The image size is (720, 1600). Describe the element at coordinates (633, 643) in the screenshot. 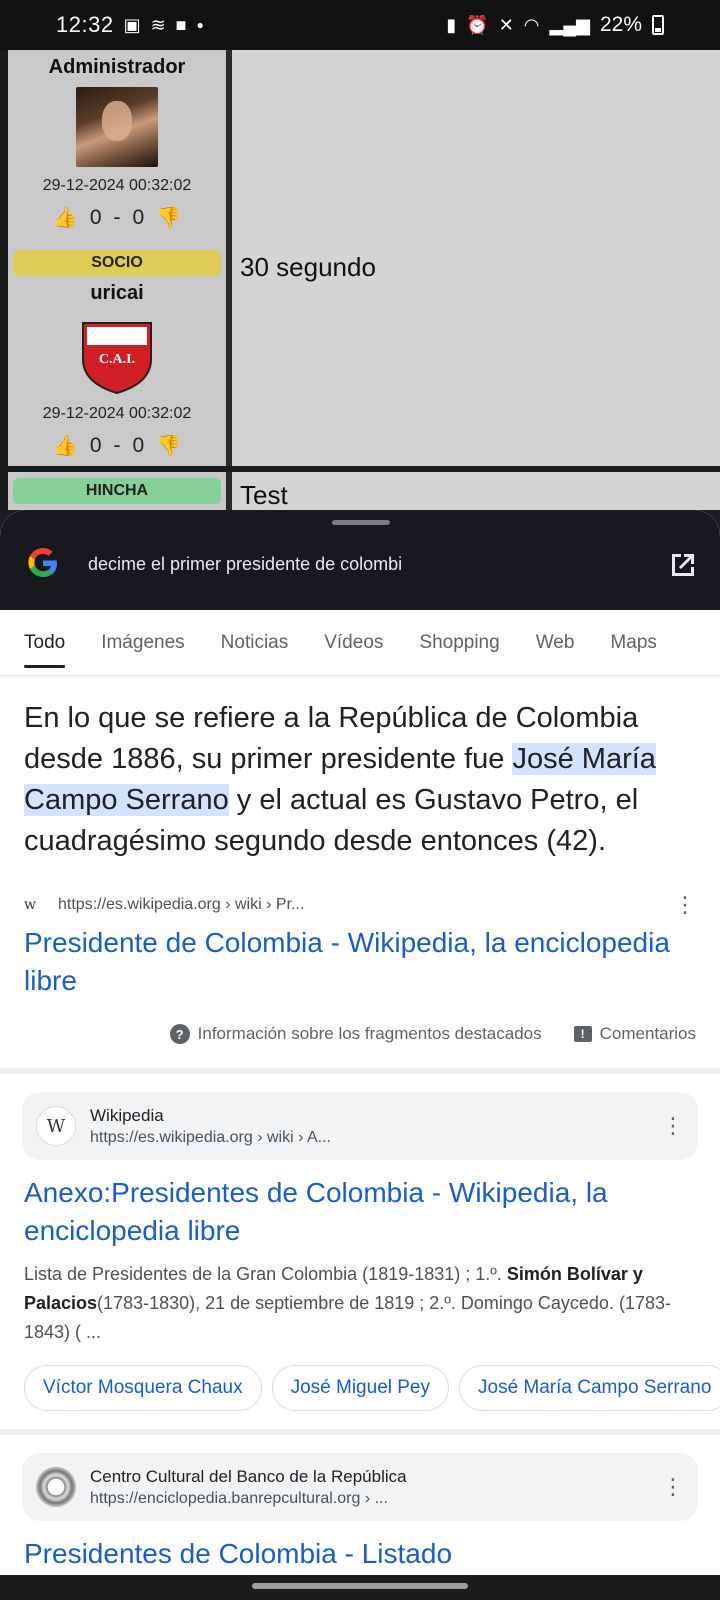

I see `tab-maps: Maps` at that location.